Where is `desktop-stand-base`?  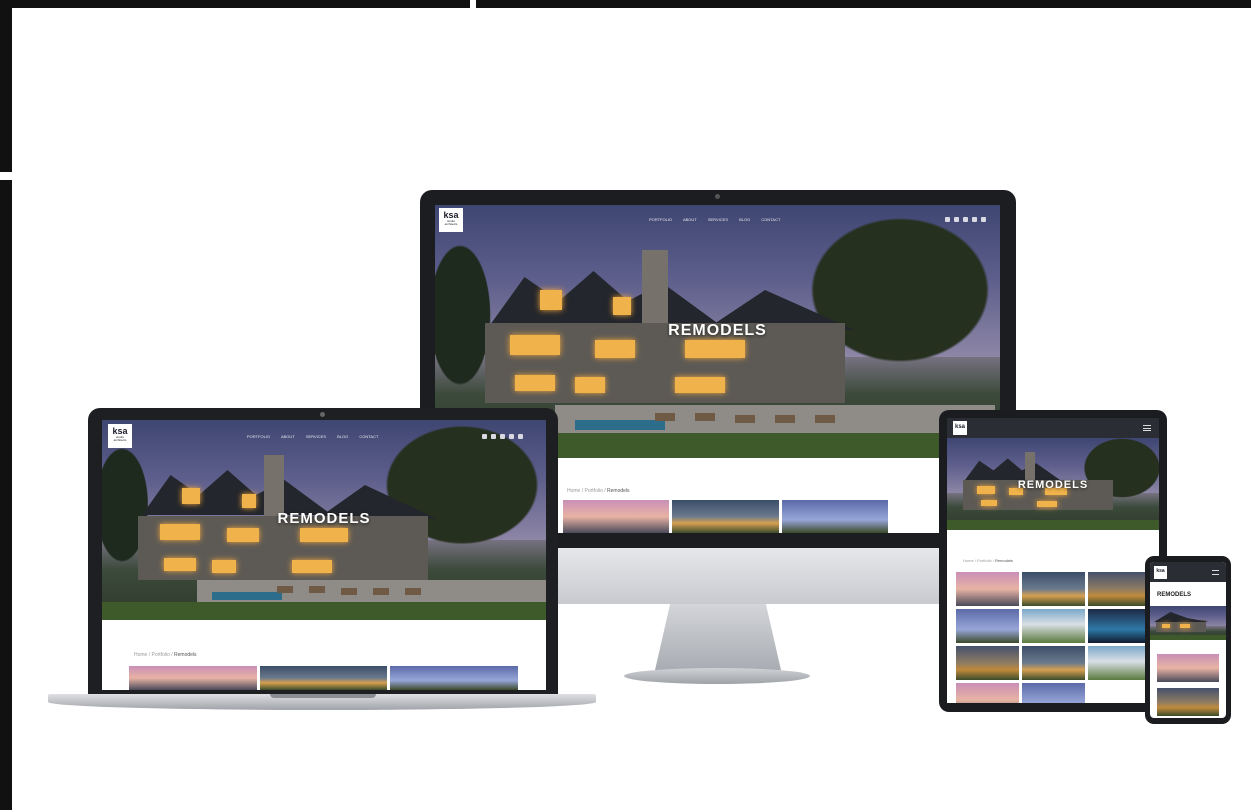 desktop-stand-base is located at coordinates (717, 676).